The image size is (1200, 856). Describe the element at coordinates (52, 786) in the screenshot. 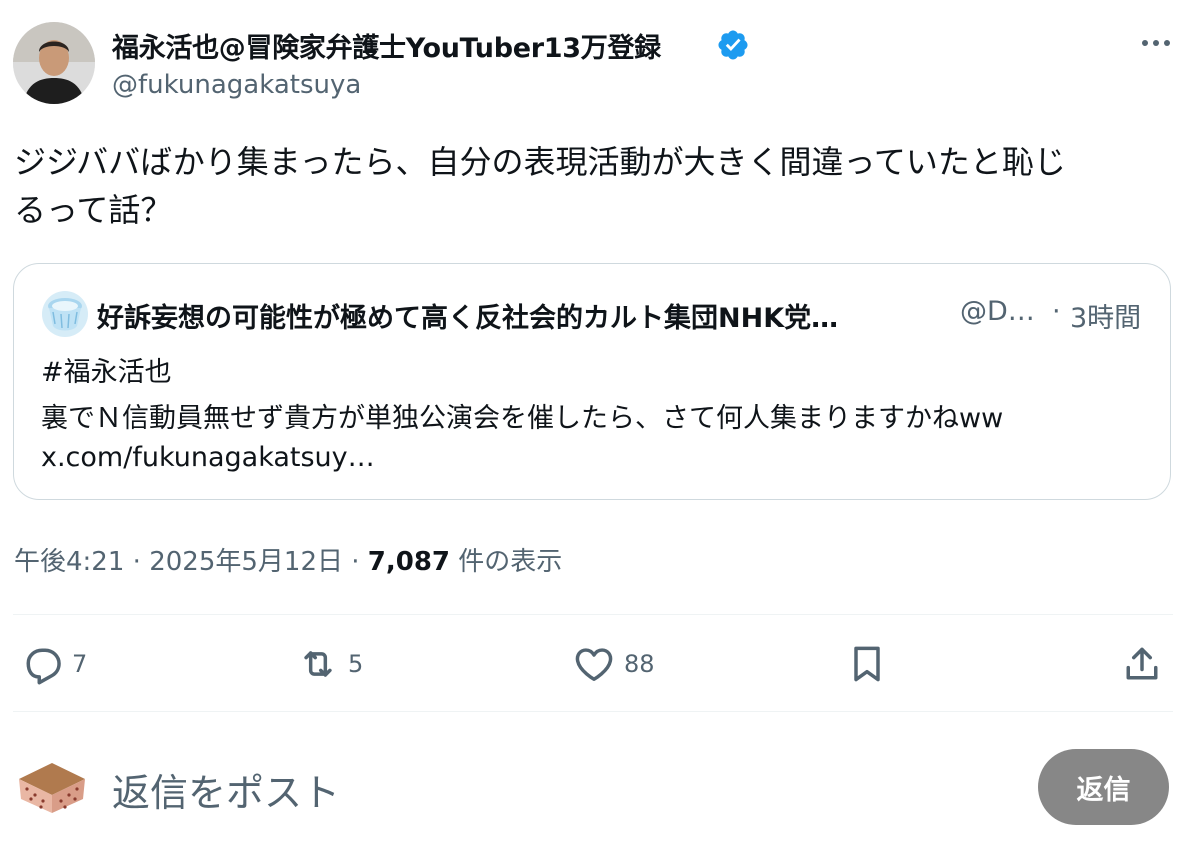

I see `current-user-avatar` at that location.